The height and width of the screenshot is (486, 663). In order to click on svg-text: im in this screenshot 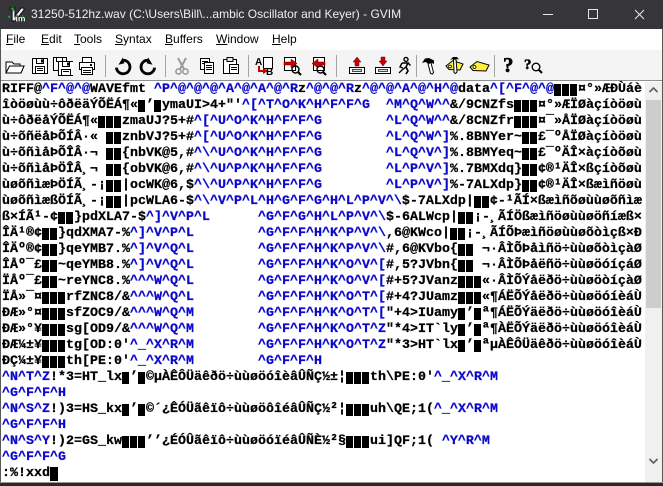, I will do `click(21, 19)`.